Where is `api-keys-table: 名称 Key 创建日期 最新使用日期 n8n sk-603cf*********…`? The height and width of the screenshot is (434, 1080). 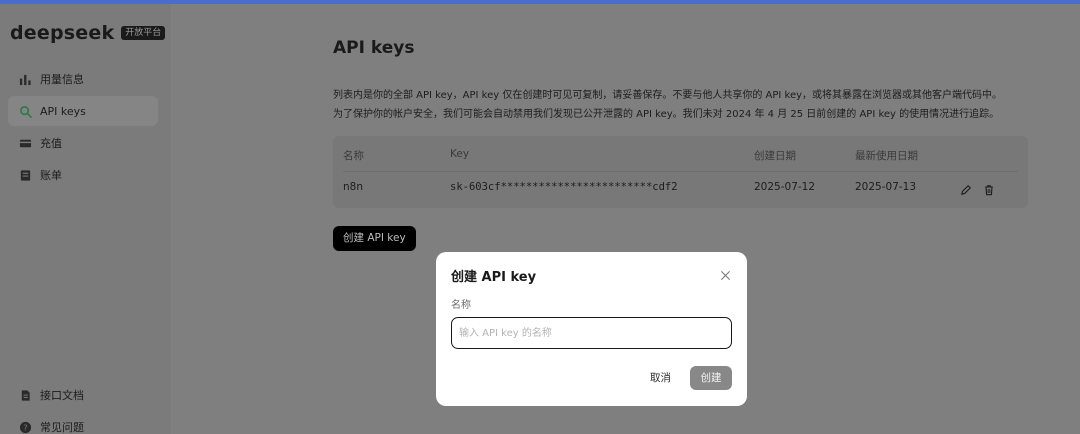 api-keys-table: 名称 Key 创建日期 最新使用日期 n8n sk-603cf*********… is located at coordinates (680, 172).